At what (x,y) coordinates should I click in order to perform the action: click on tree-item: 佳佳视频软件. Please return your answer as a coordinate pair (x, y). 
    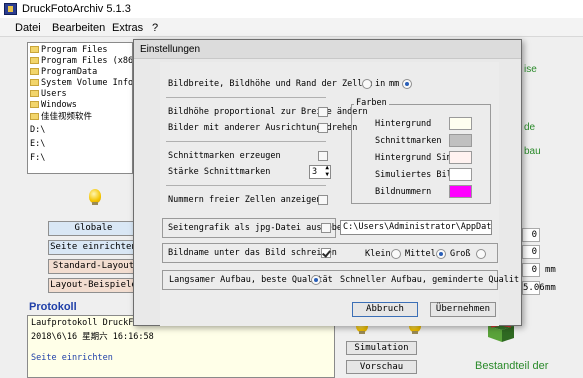
    Looking at the image, I should click on (61, 116).